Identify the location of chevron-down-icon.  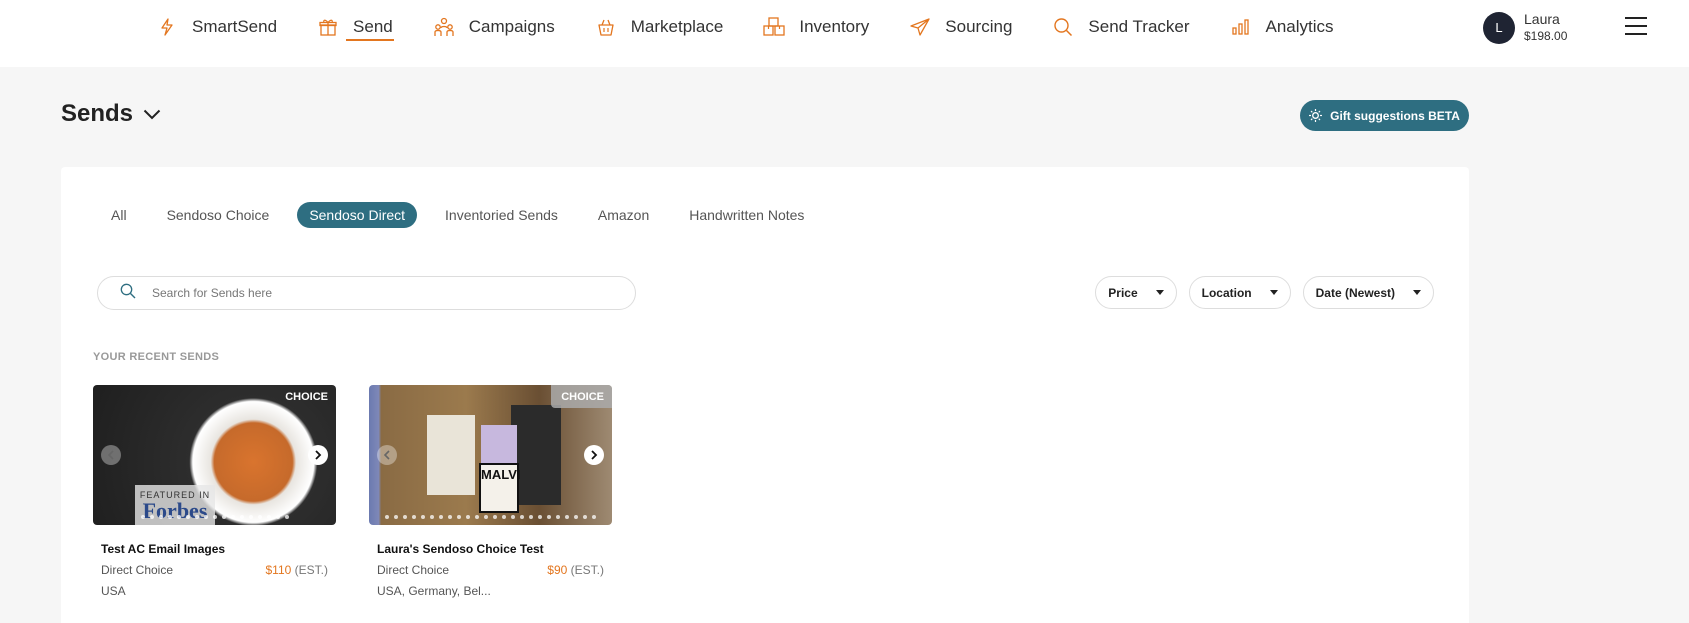
(152, 116).